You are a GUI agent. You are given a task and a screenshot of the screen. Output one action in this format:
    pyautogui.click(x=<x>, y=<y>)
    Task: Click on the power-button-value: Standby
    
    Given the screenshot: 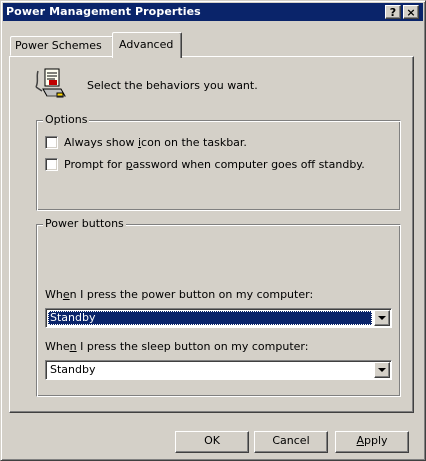 What is the action you would take?
    pyautogui.click(x=210, y=318)
    